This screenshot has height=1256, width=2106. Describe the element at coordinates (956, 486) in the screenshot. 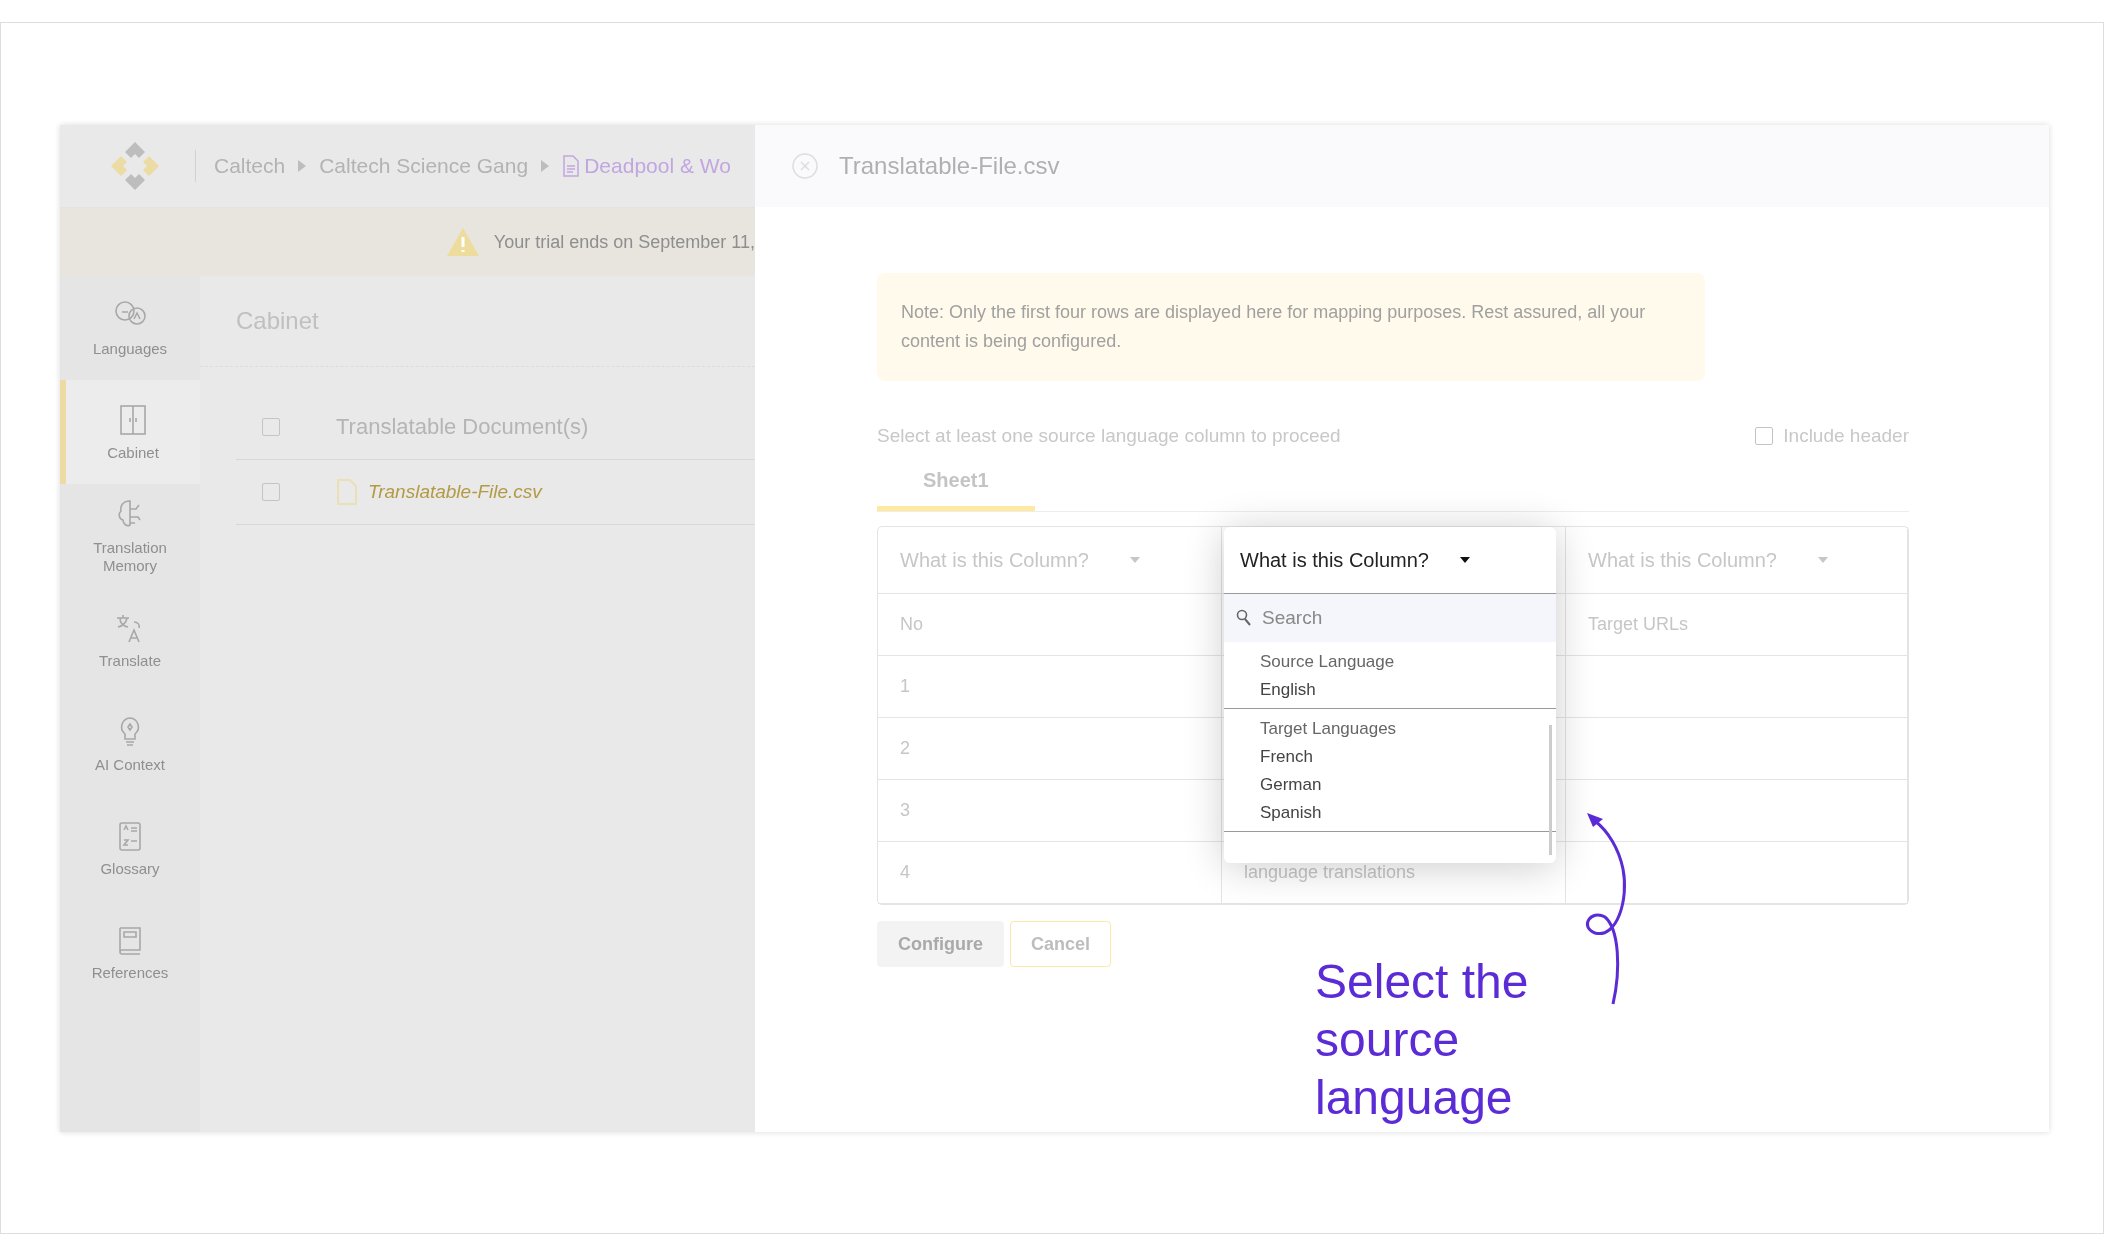

I see `sheet-tab: Sheet1` at that location.